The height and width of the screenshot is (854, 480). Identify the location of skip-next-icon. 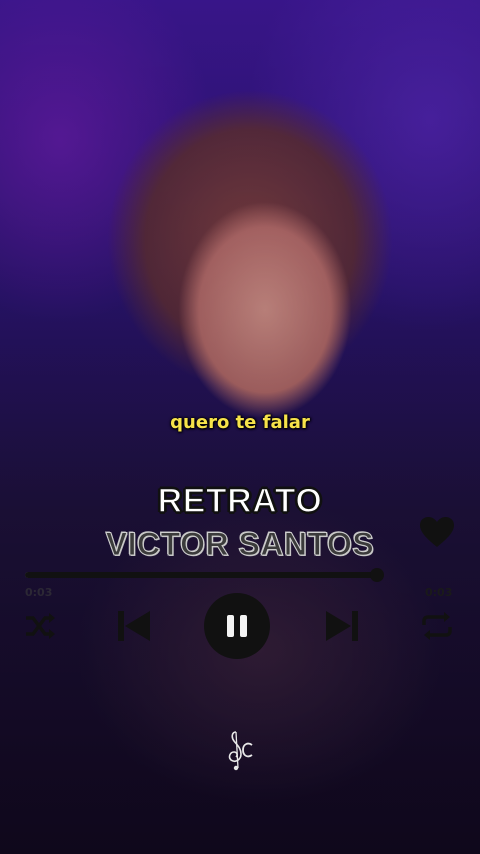
(342, 626).